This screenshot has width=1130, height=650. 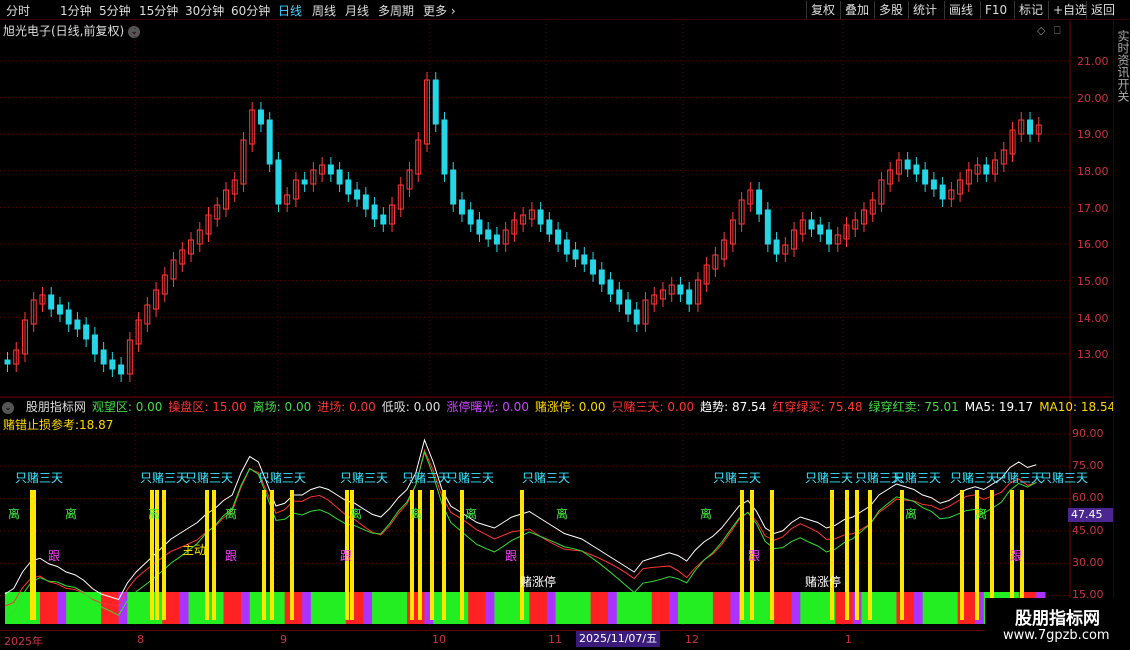 What do you see at coordinates (856, 10) in the screenshot?
I see `overlay-button: 叠加` at bounding box center [856, 10].